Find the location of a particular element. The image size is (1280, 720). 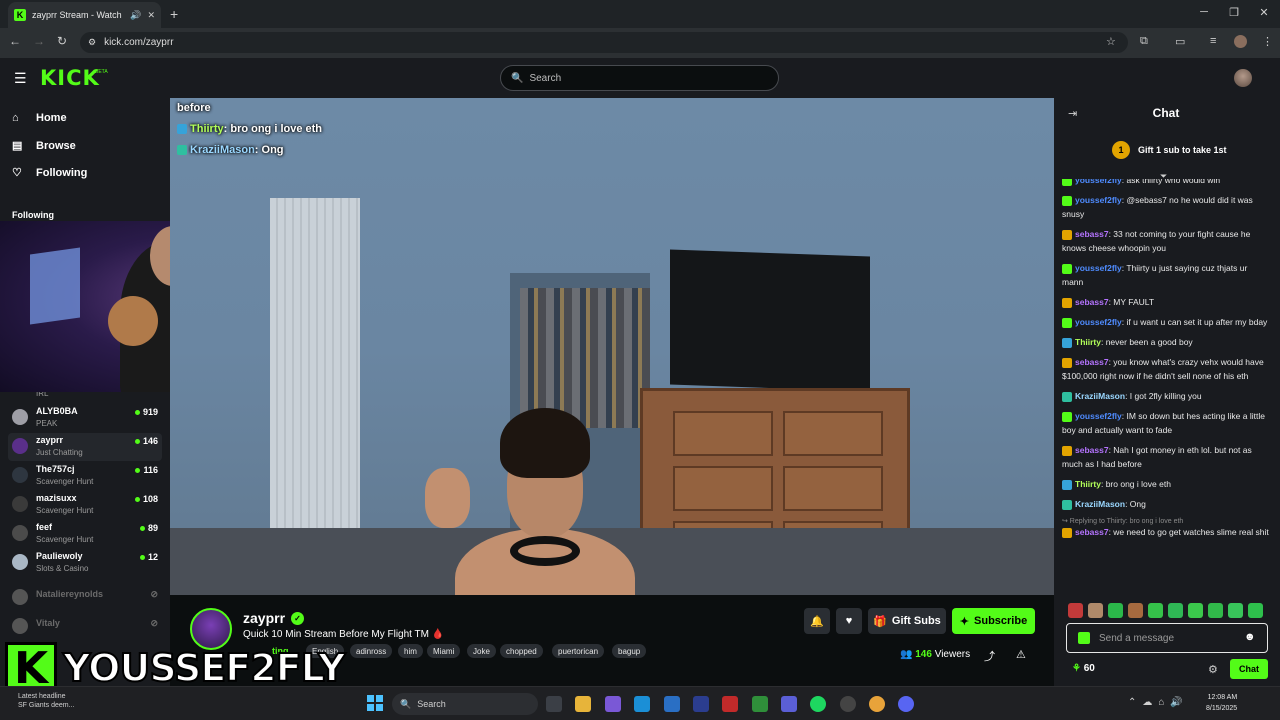

xbox-icon is located at coordinates (760, 704).